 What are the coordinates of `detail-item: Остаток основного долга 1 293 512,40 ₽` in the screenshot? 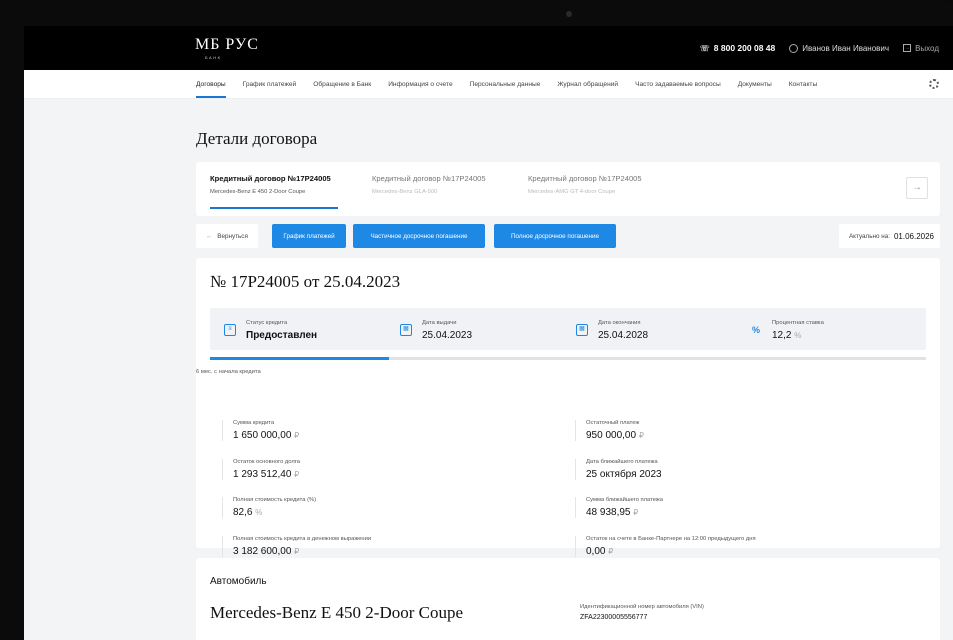 It's located at (261, 469).